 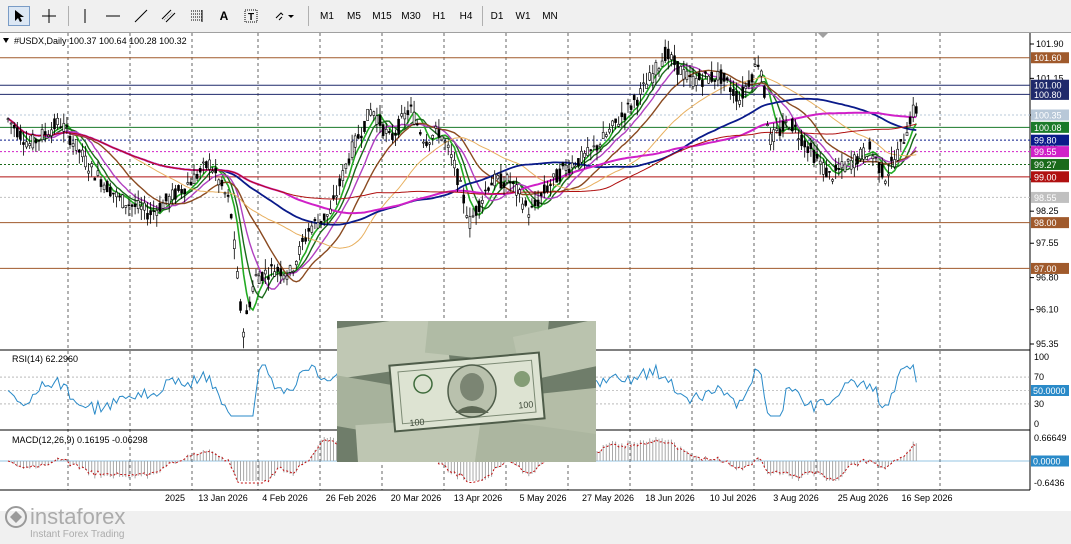 What do you see at coordinates (224, 16) in the screenshot?
I see `text-tool-button: A` at bounding box center [224, 16].